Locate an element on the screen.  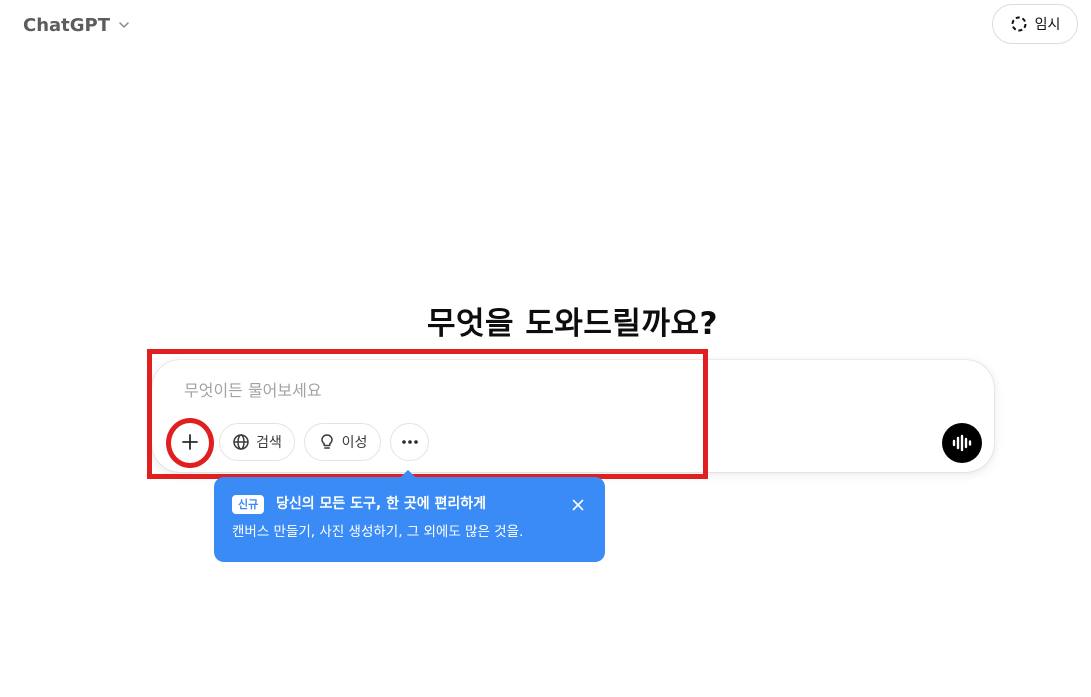
plus-icon is located at coordinates (190, 442).